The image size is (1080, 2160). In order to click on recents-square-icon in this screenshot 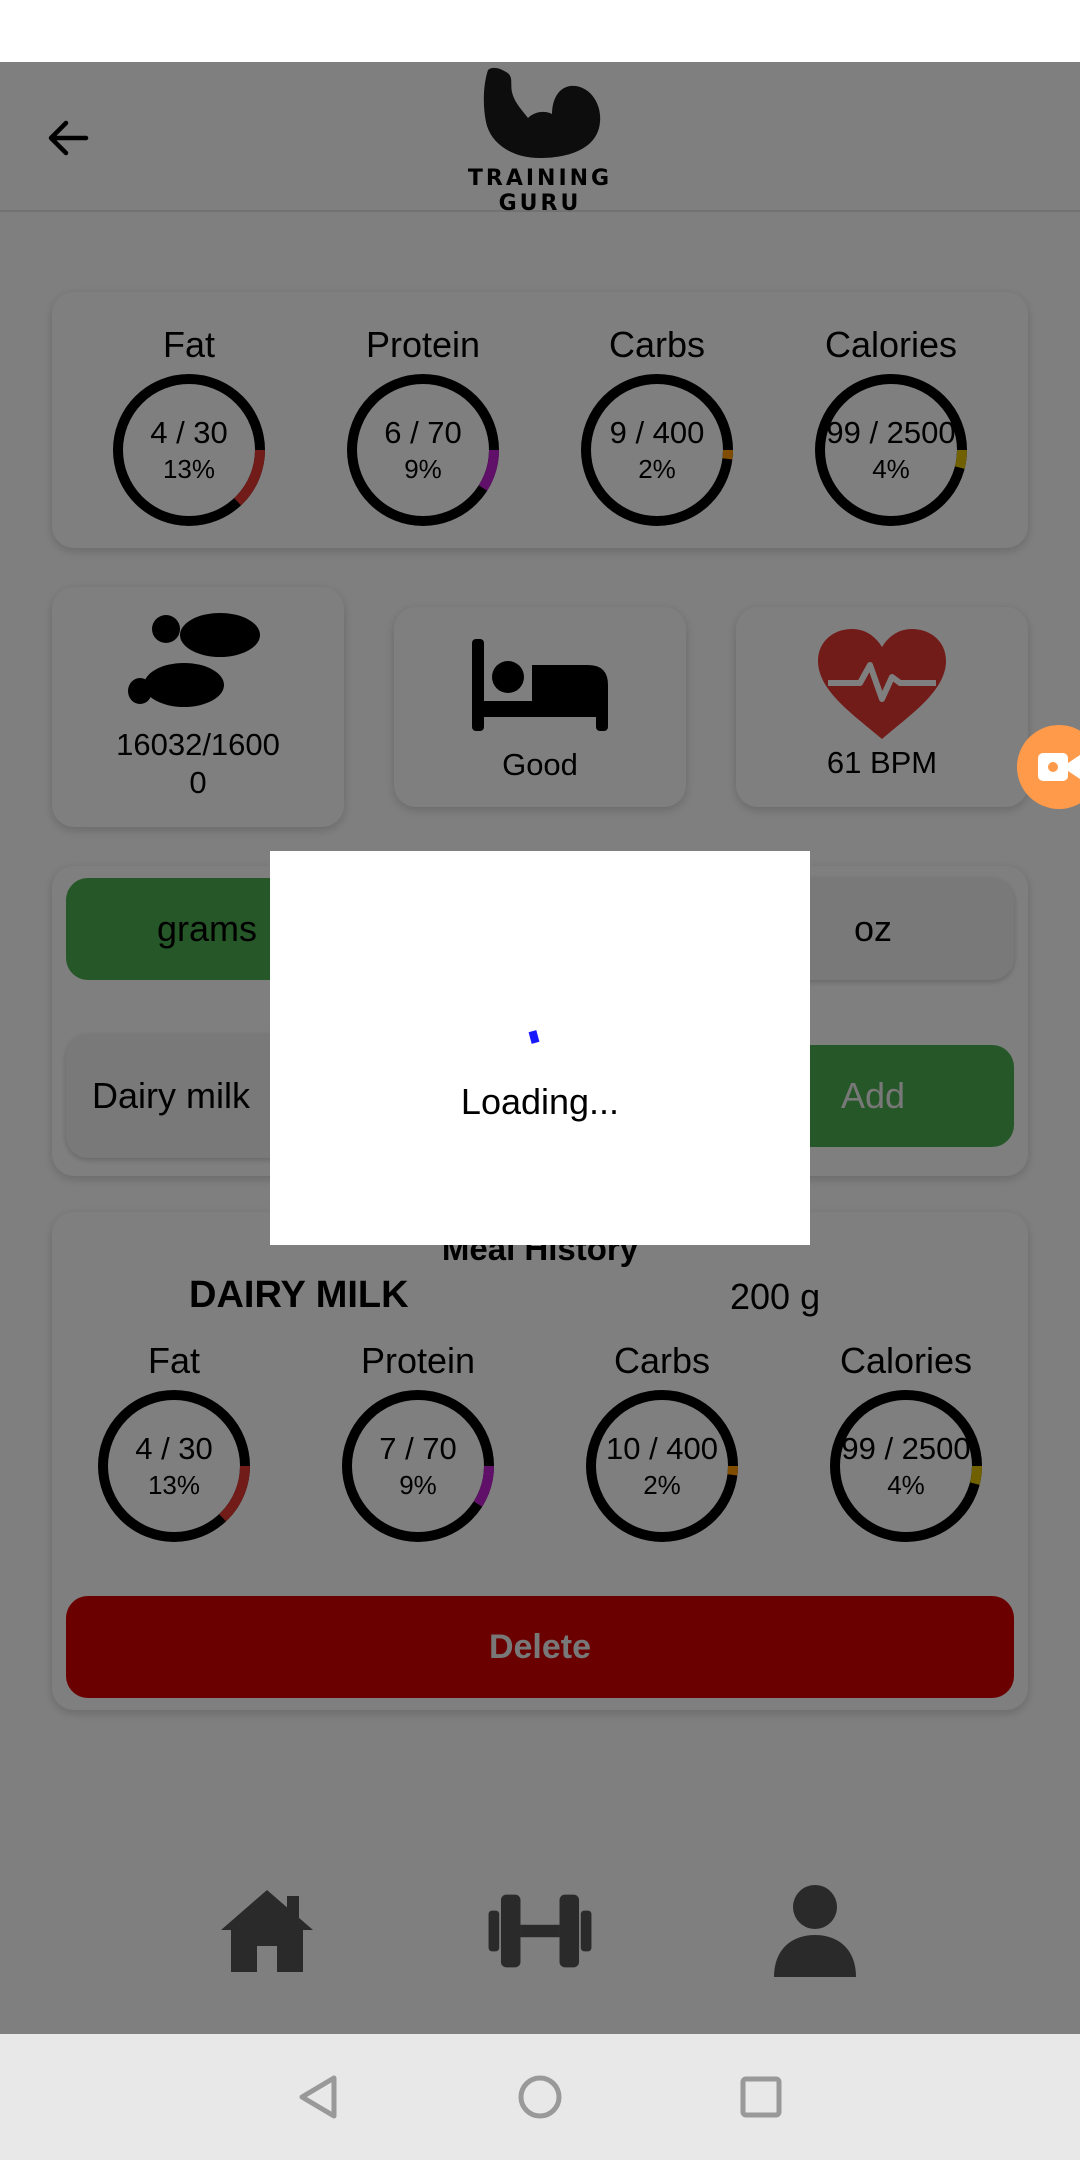, I will do `click(761, 2097)`.